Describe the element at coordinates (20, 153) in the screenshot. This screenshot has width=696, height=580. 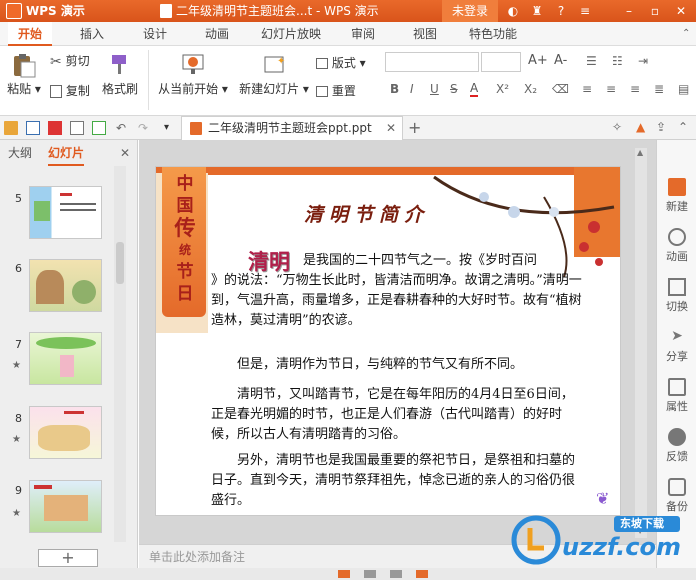
I see `tab-outline: 大纲` at that location.